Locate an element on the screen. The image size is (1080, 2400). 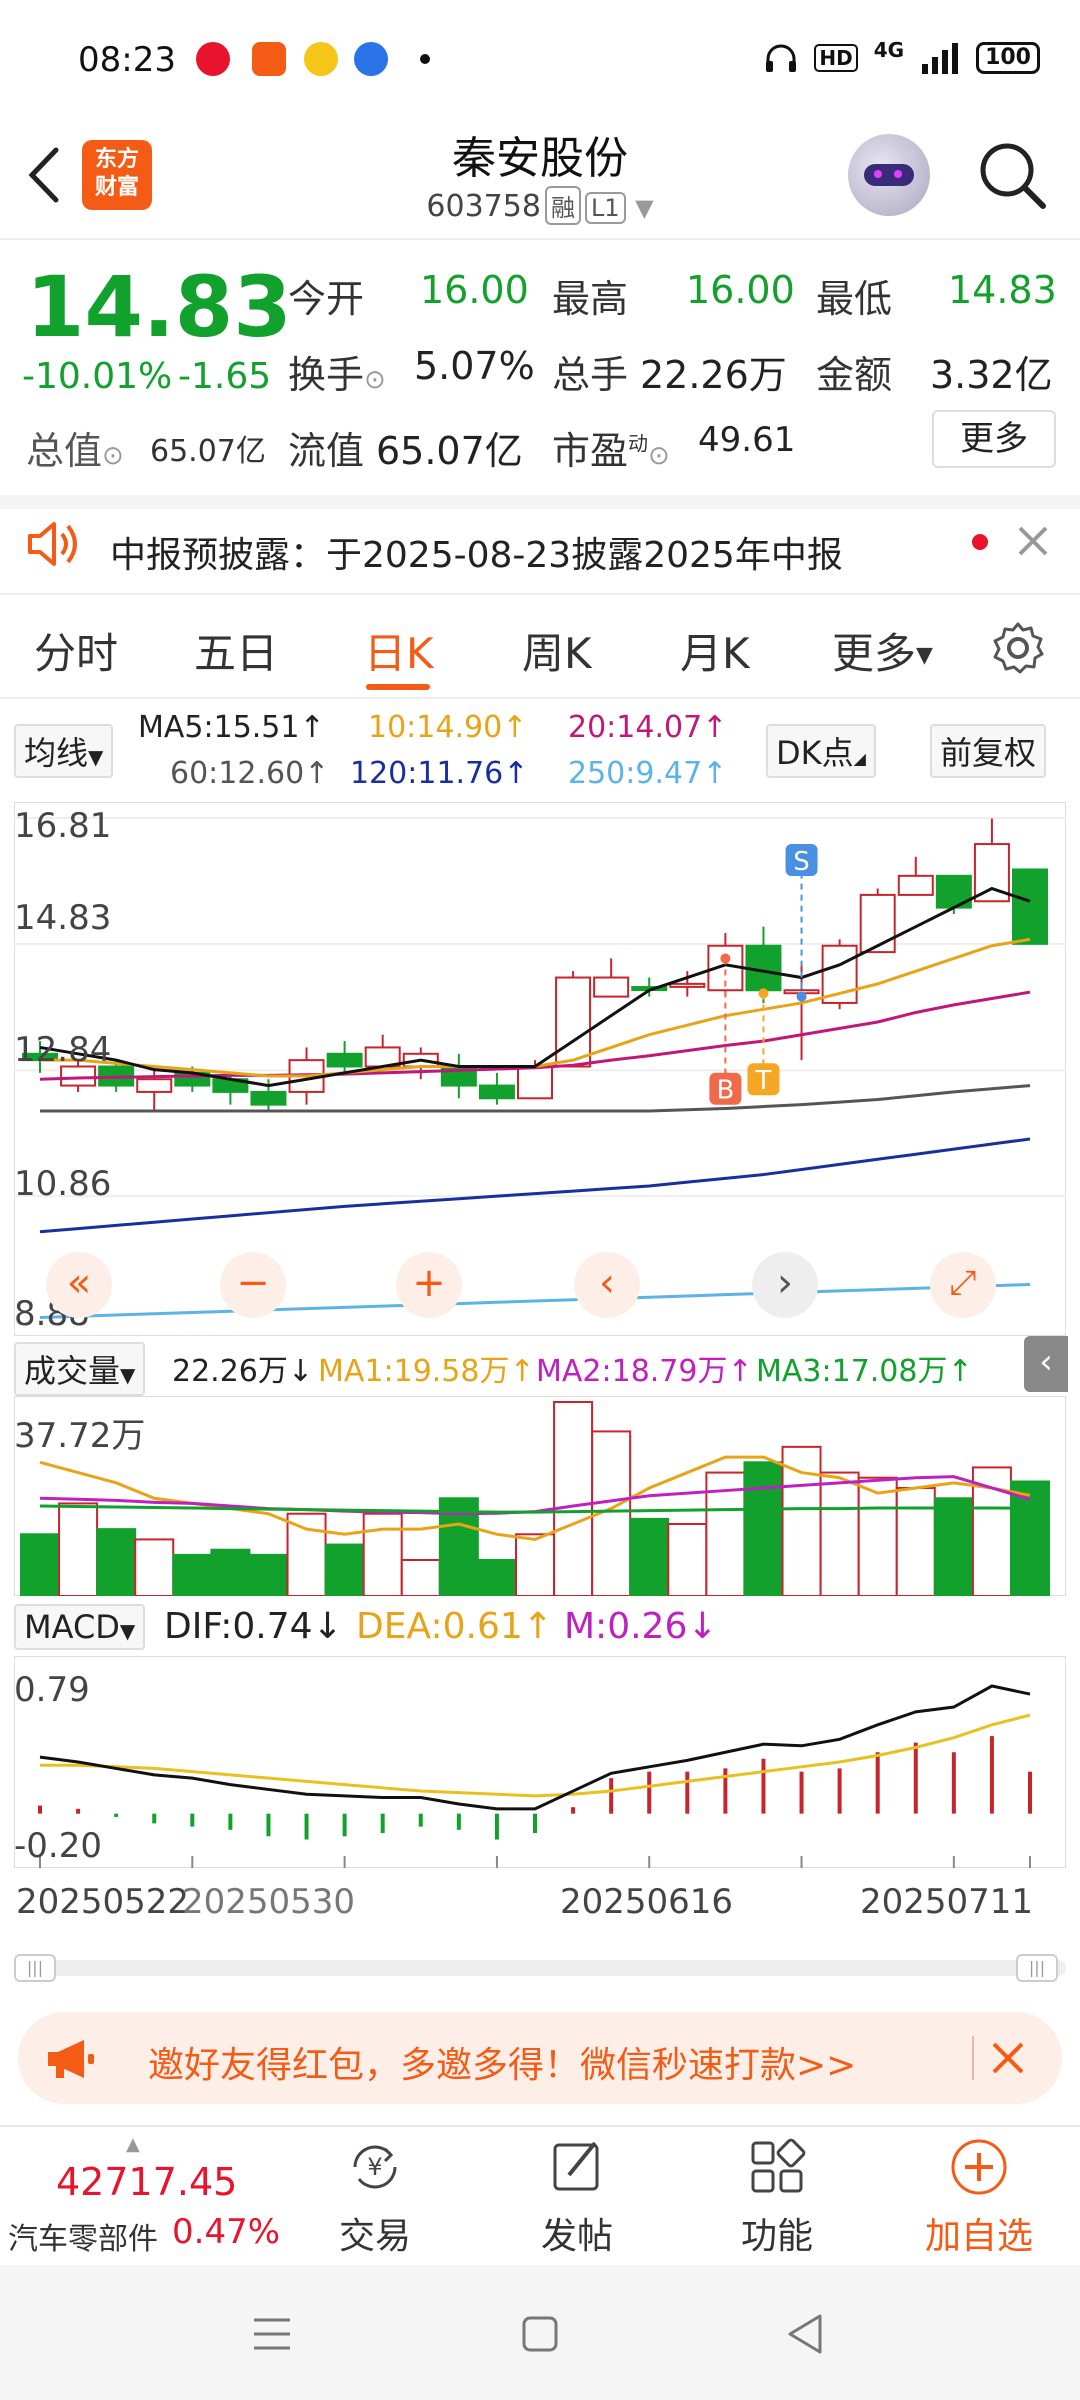
ma250-value: 250:9.47↑ is located at coordinates (648, 773).